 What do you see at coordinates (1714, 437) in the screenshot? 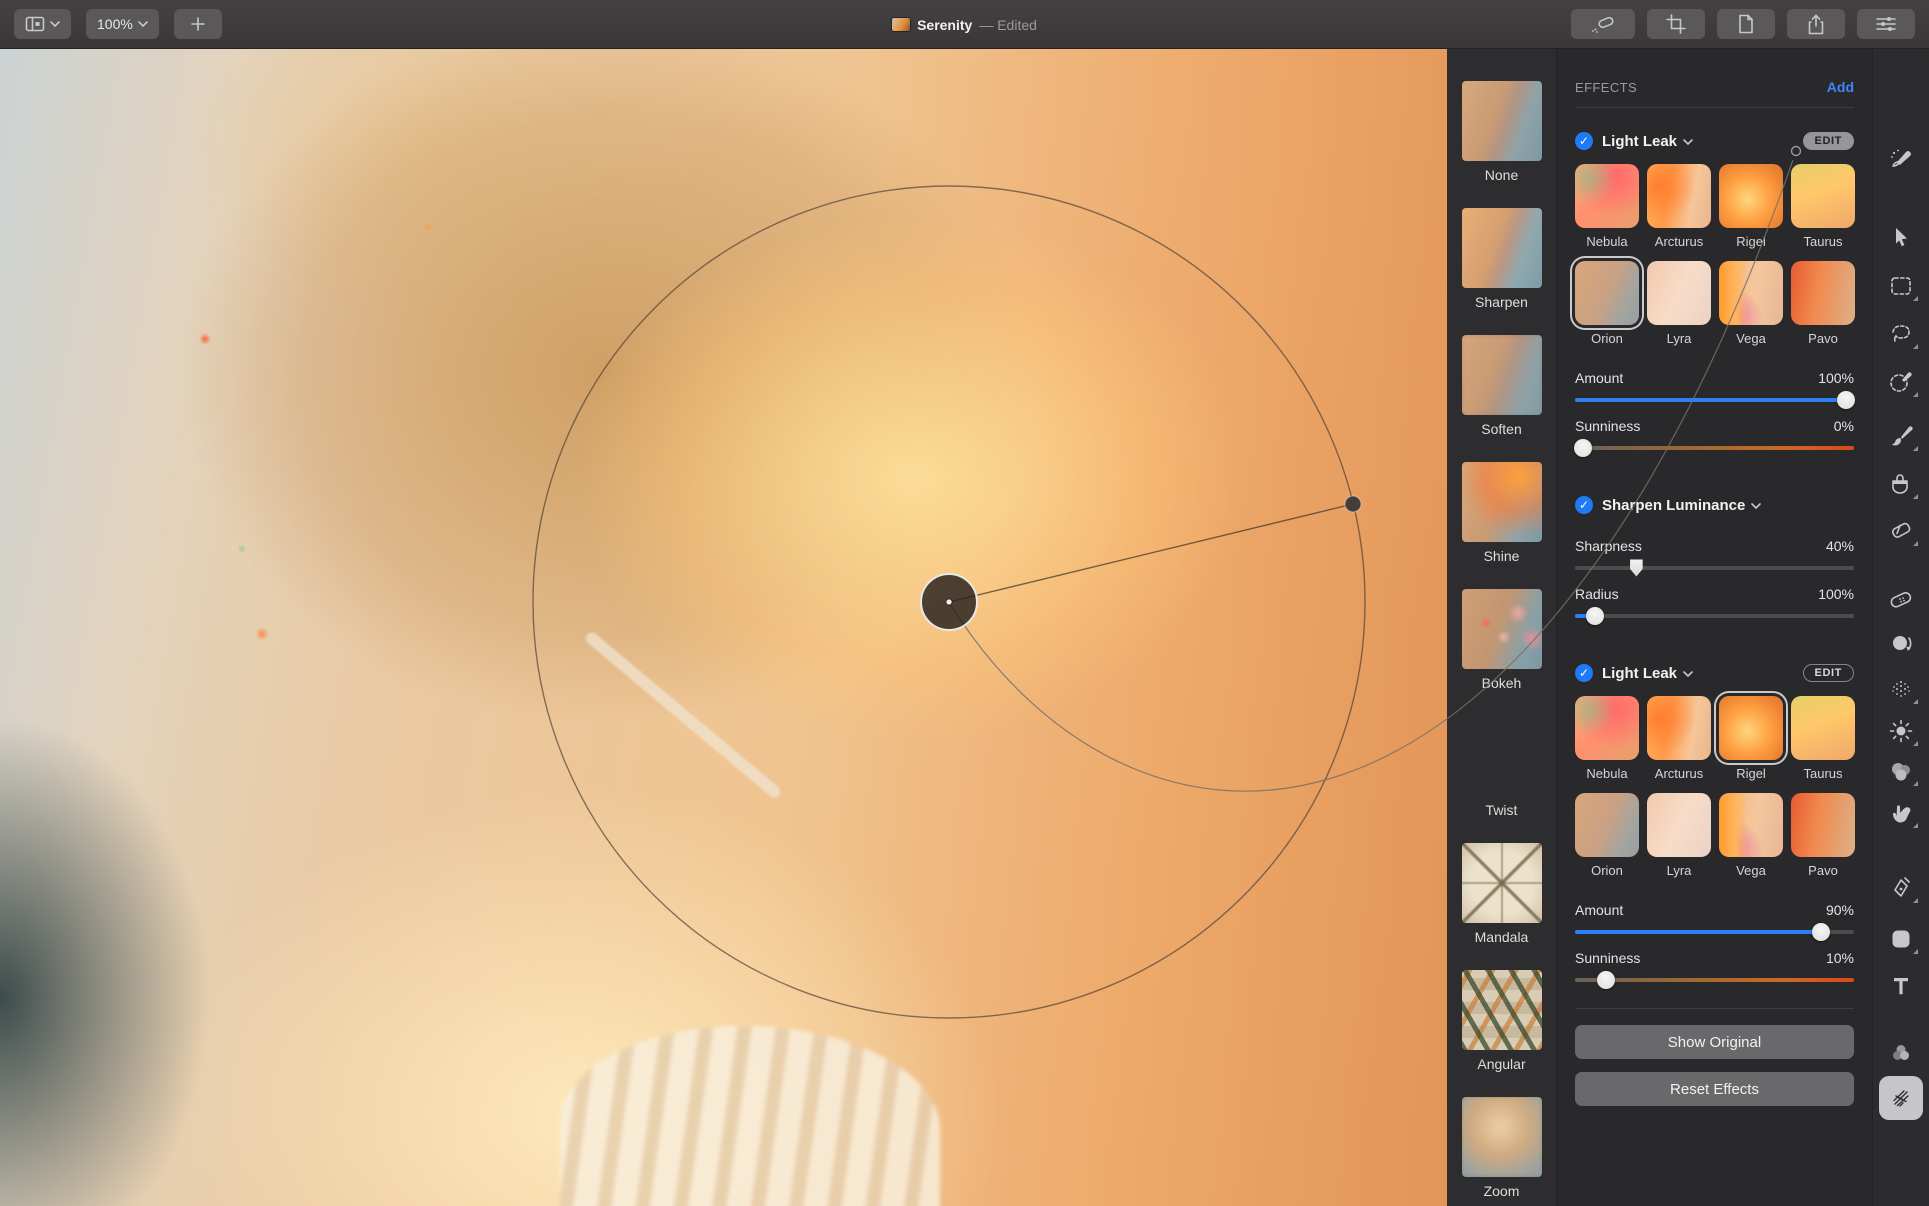
I see `sunniness-slider: Sunniness 0%` at bounding box center [1714, 437].